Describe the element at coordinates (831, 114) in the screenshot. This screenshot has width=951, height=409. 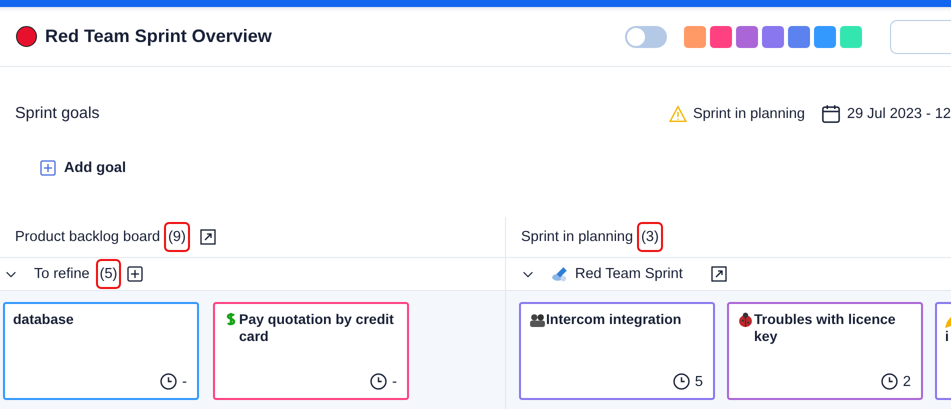
I see `calendar-icon` at that location.